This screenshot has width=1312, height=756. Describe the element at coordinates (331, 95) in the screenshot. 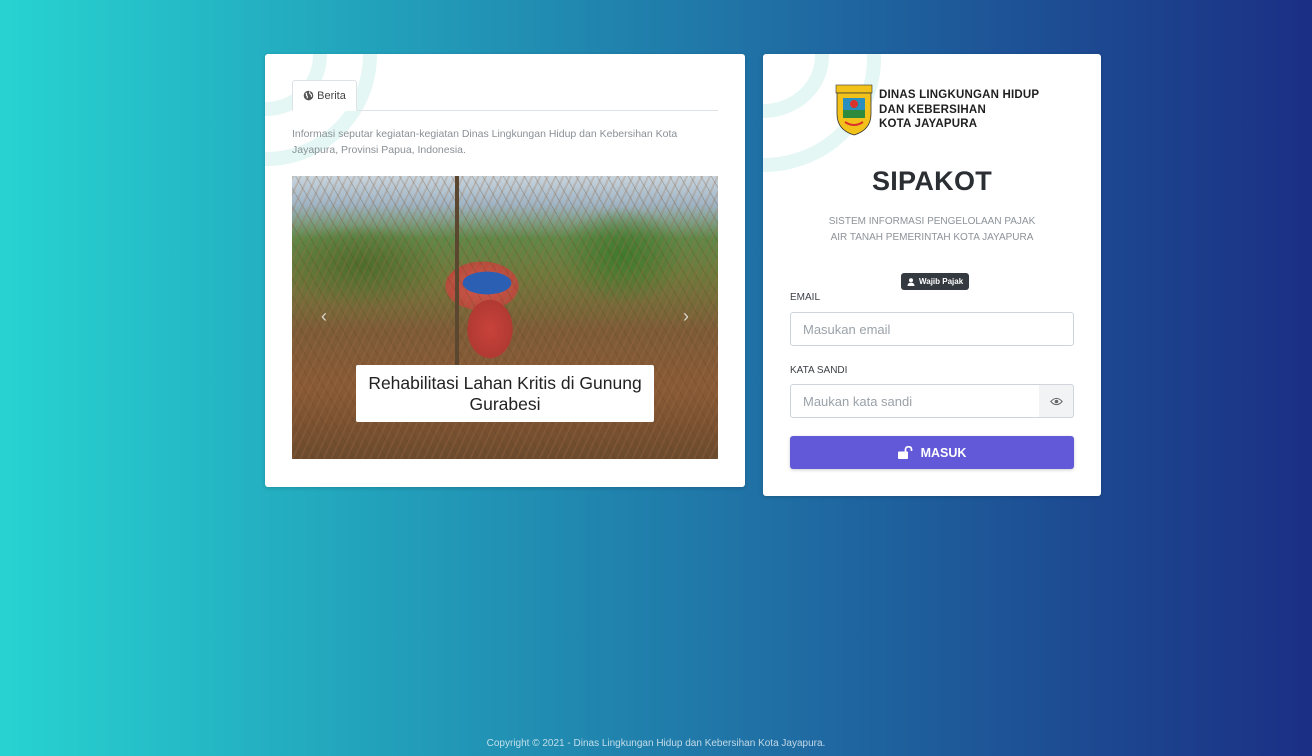

I see `tab-berita-label: Berita` at that location.